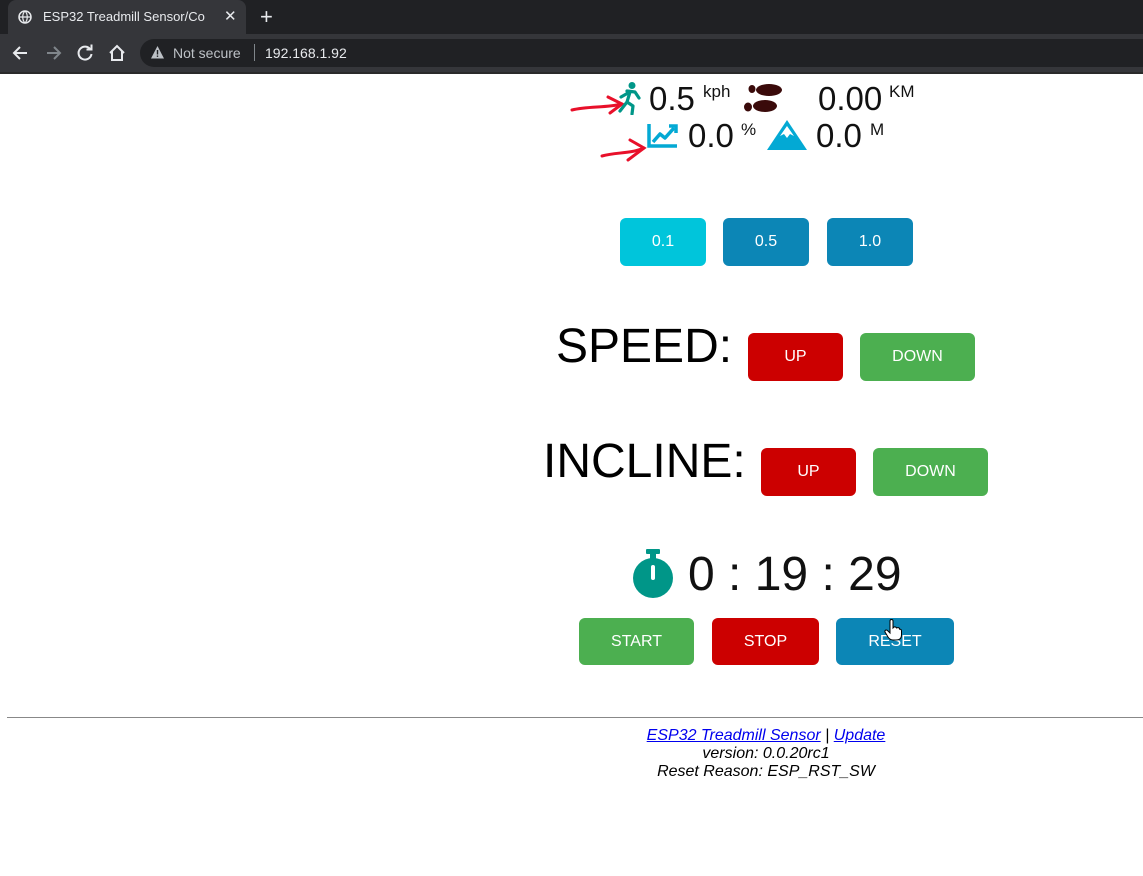  What do you see at coordinates (787, 135) in the screenshot?
I see `mountain-icon` at bounding box center [787, 135].